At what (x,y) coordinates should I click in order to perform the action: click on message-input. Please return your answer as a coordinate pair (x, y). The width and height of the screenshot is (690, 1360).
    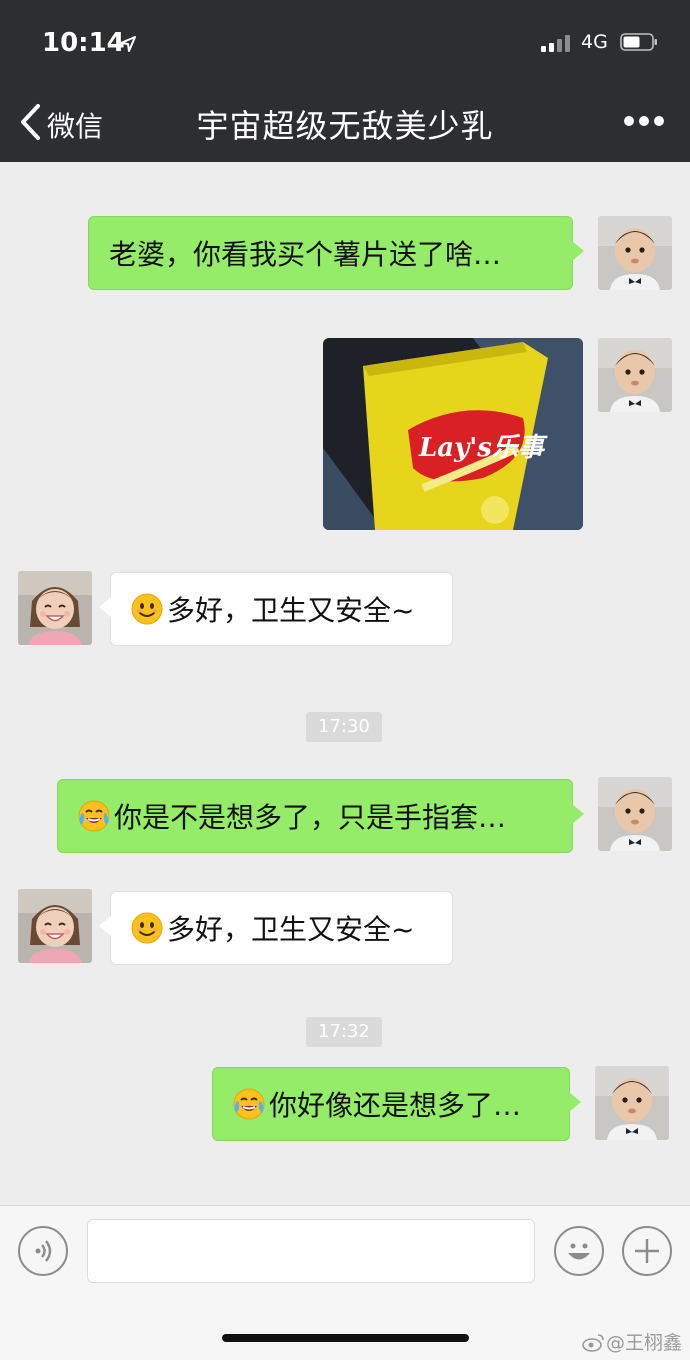
    Looking at the image, I should click on (311, 1251).